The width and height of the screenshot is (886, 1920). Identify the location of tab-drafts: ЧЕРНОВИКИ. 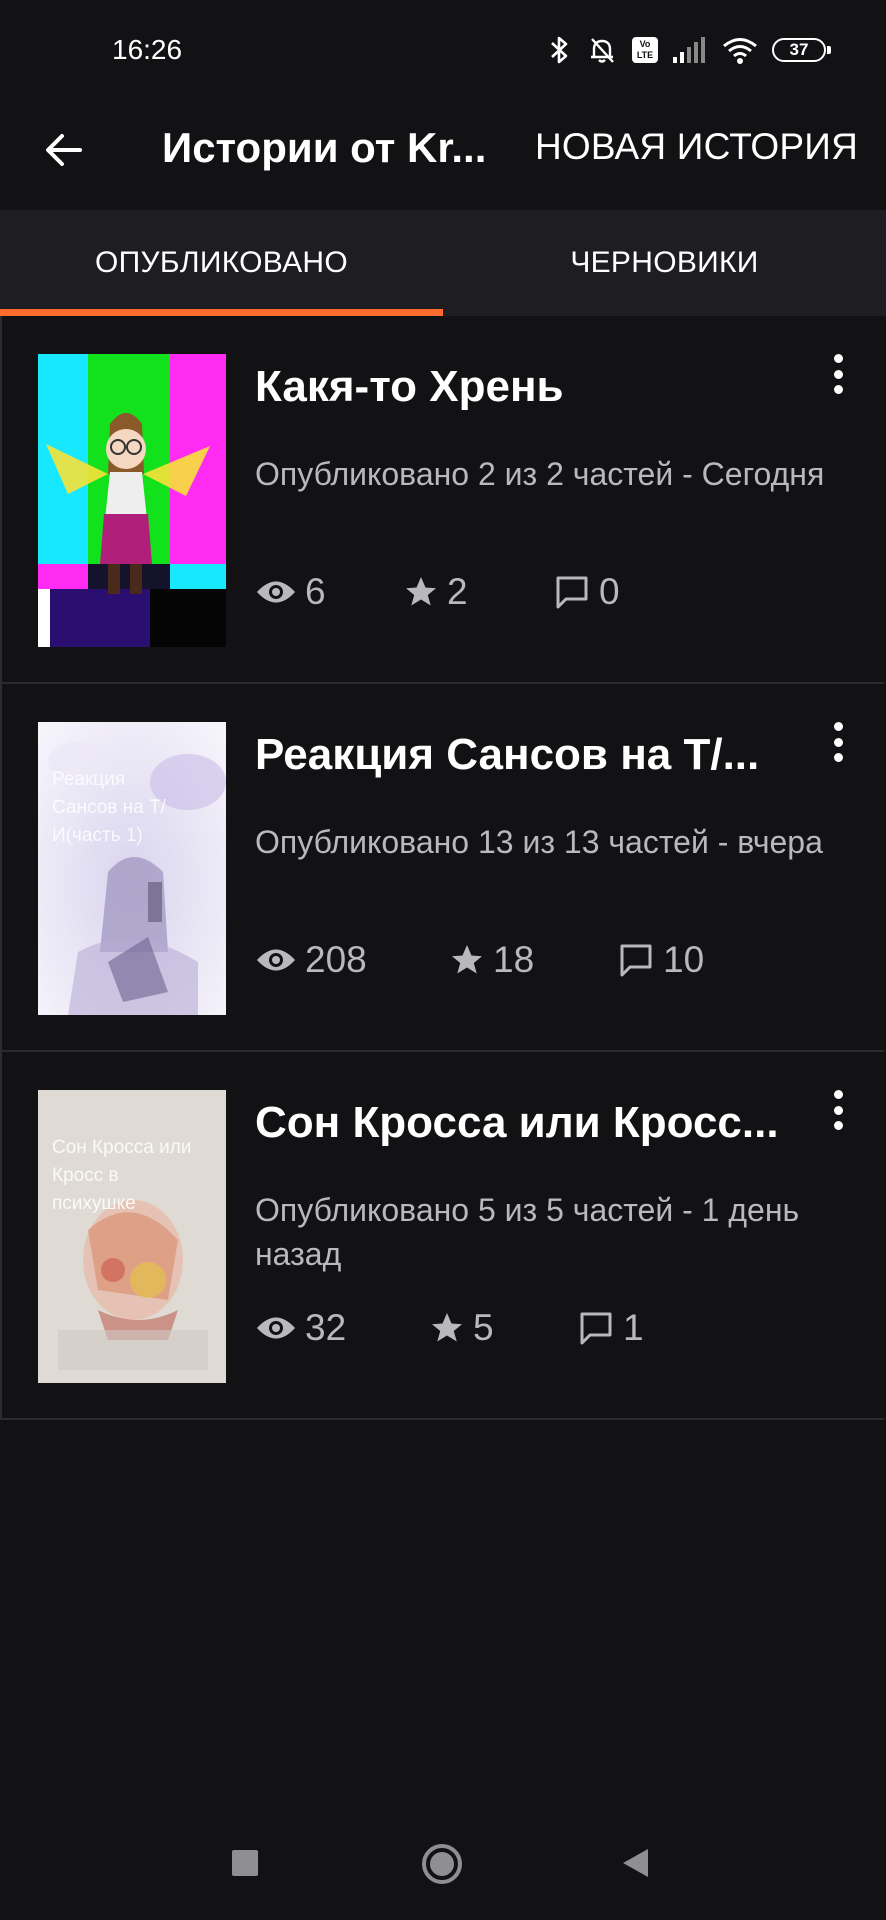
(664, 263).